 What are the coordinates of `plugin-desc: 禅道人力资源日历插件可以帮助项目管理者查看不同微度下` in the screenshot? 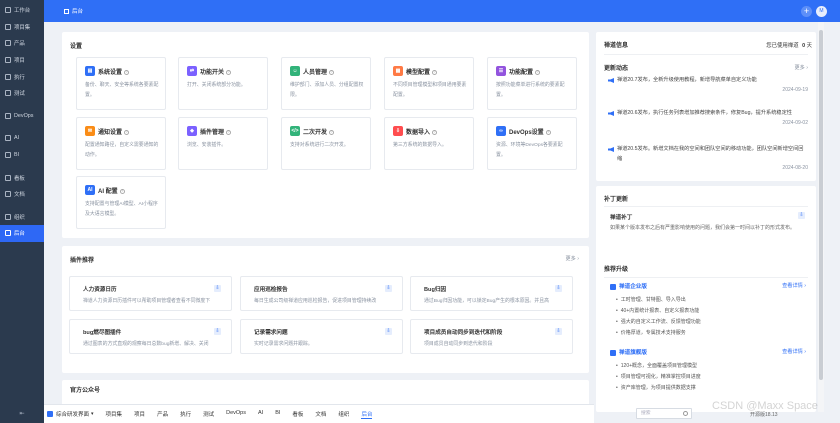 It's located at (147, 301).